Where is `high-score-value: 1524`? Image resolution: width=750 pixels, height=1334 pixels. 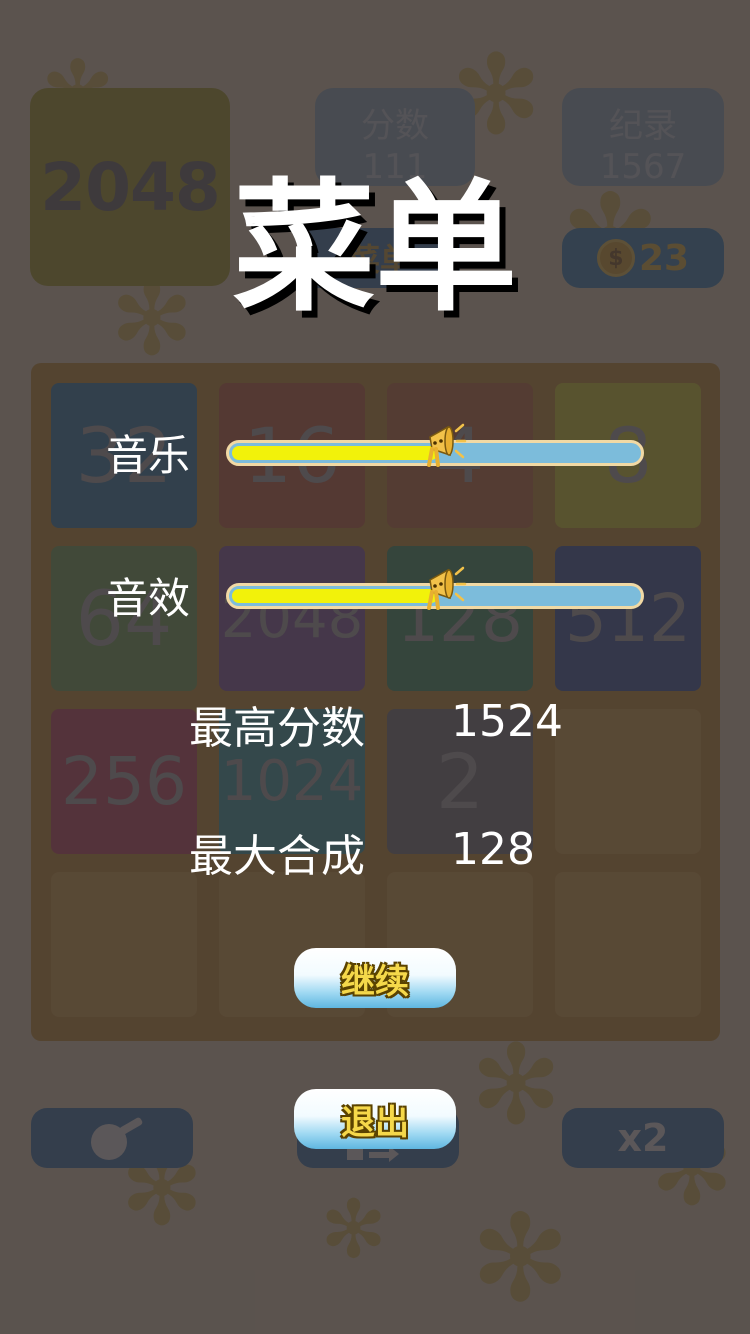 high-score-value: 1524 is located at coordinates (507, 721).